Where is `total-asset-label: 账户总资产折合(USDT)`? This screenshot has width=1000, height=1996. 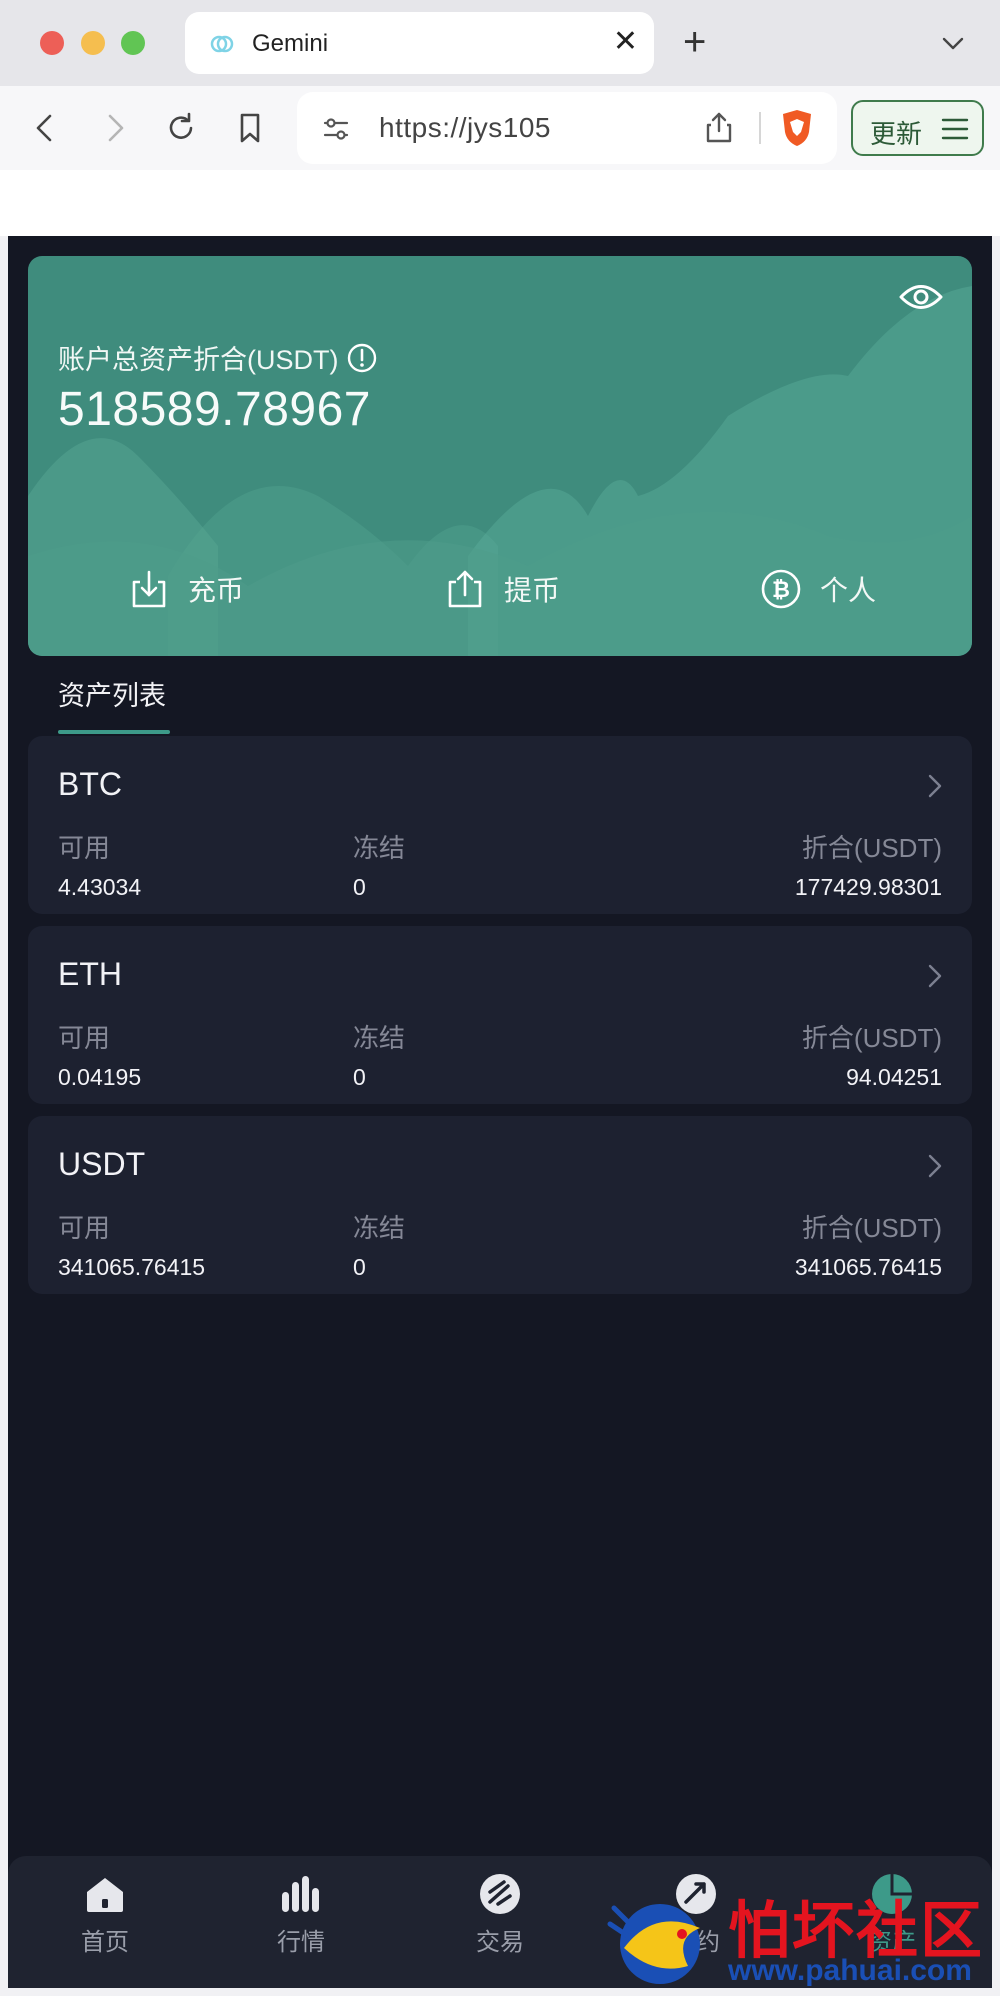 total-asset-label: 账户总资产折合(USDT) is located at coordinates (218, 357).